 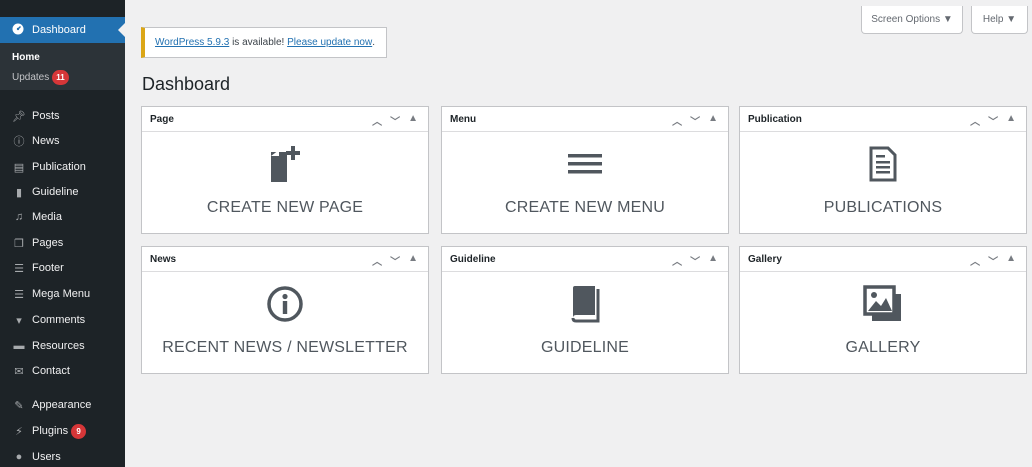 I want to click on submenu-item-home: Home, so click(x=26, y=57).